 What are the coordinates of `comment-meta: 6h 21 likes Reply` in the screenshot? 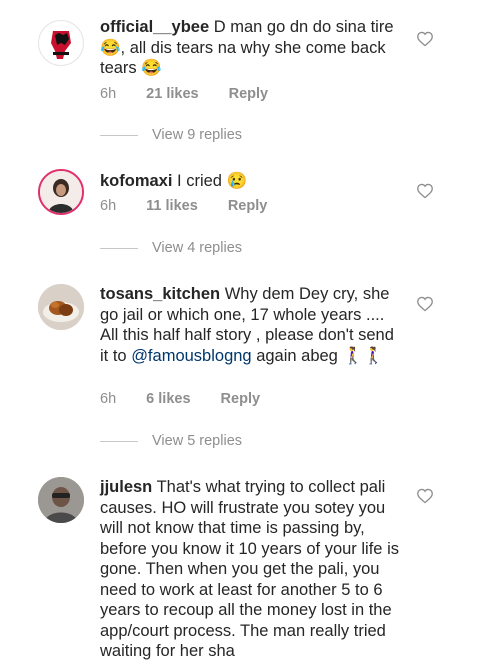 It's located at (197, 94).